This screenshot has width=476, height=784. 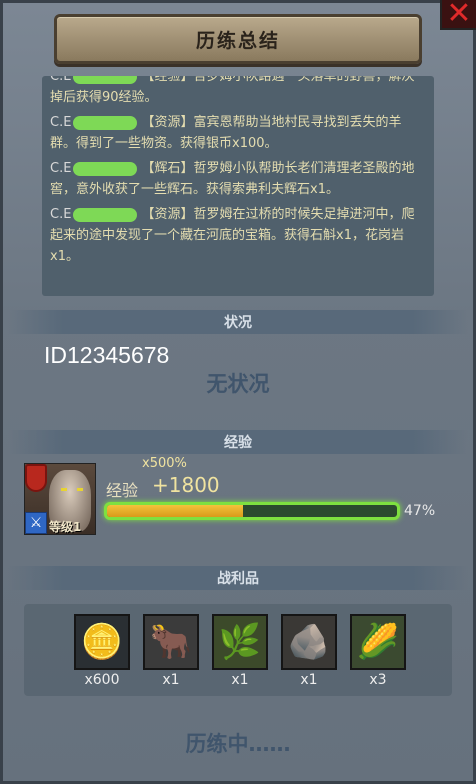 I want to click on window-title: 历练总结, so click(x=237, y=40).